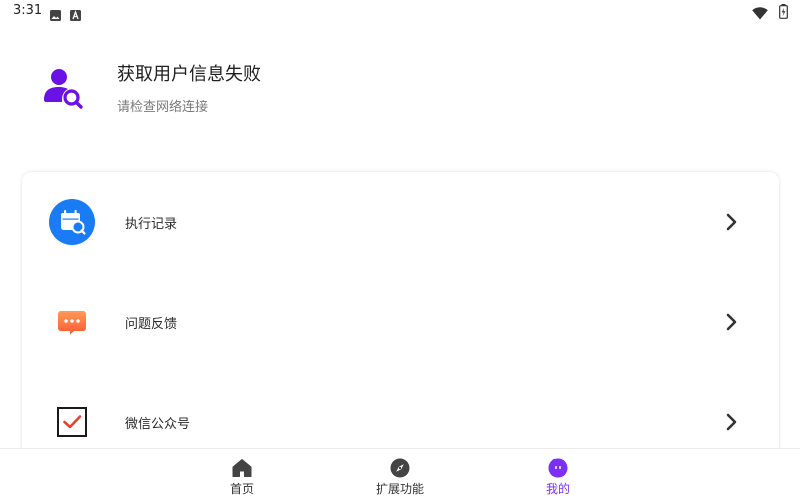 This screenshot has width=800, height=500. I want to click on profile-title: 获取用户信息失败, so click(189, 73).